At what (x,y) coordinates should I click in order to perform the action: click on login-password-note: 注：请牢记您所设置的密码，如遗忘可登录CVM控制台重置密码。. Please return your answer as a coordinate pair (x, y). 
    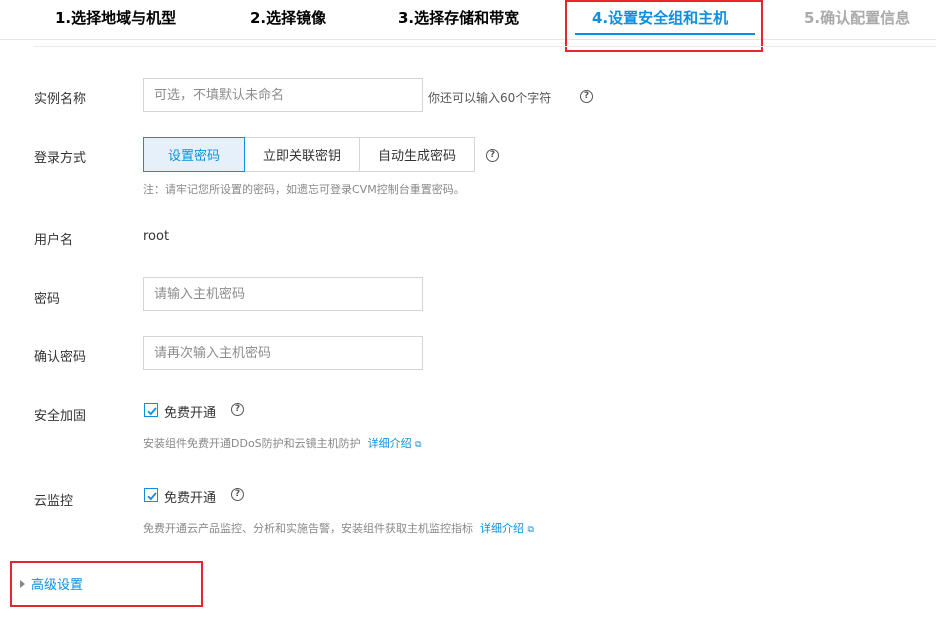
    Looking at the image, I should click on (304, 189).